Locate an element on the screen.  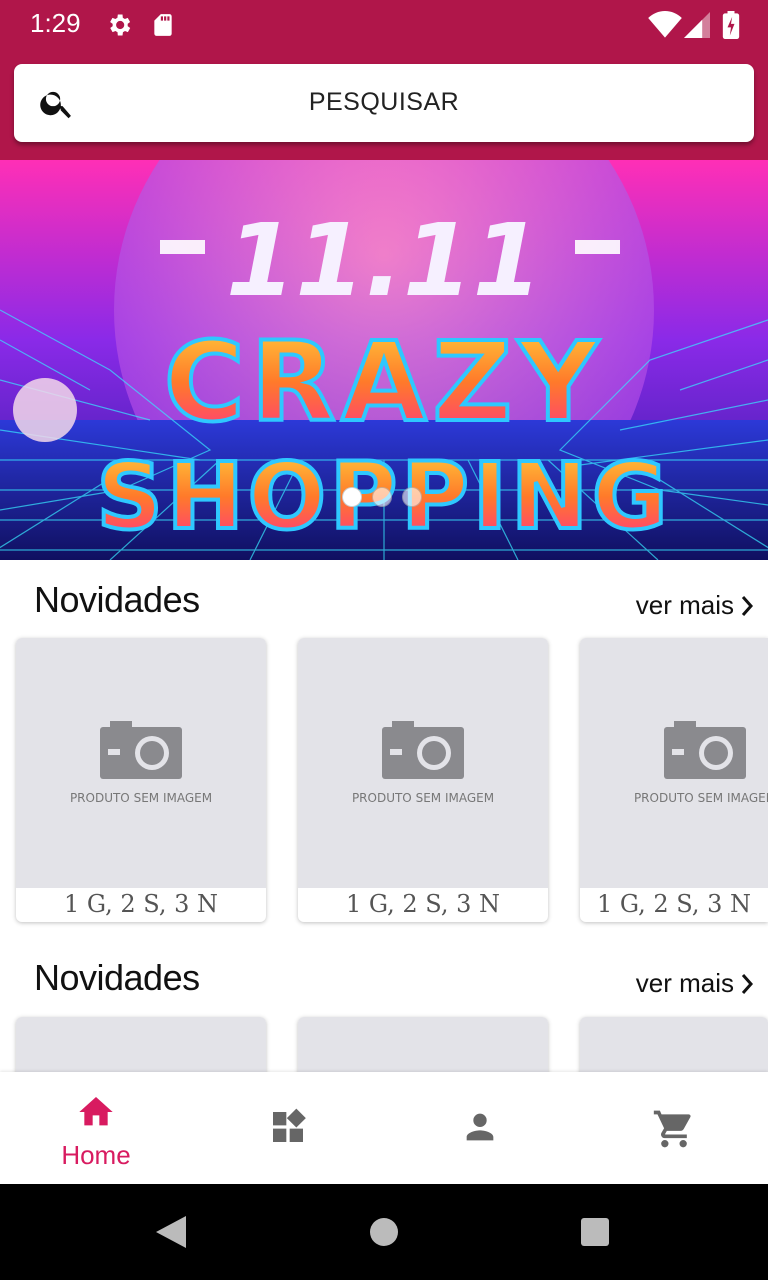
nav-categories is located at coordinates (288, 1143).